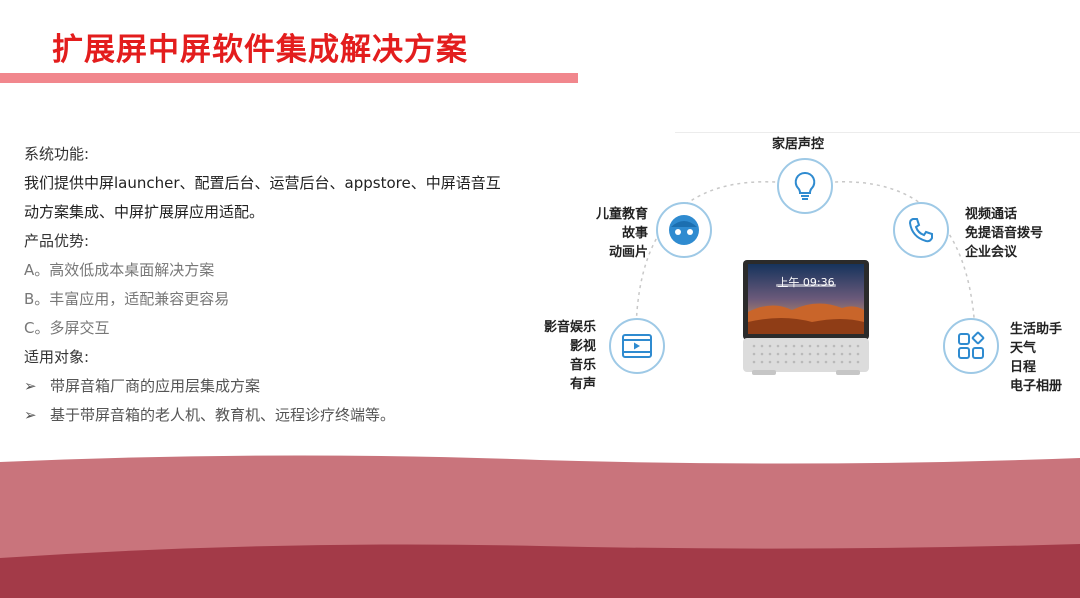  What do you see at coordinates (284, 386) in the screenshot?
I see `target-item: ➢ 带屏音箱厂商的应用层集成方案` at bounding box center [284, 386].